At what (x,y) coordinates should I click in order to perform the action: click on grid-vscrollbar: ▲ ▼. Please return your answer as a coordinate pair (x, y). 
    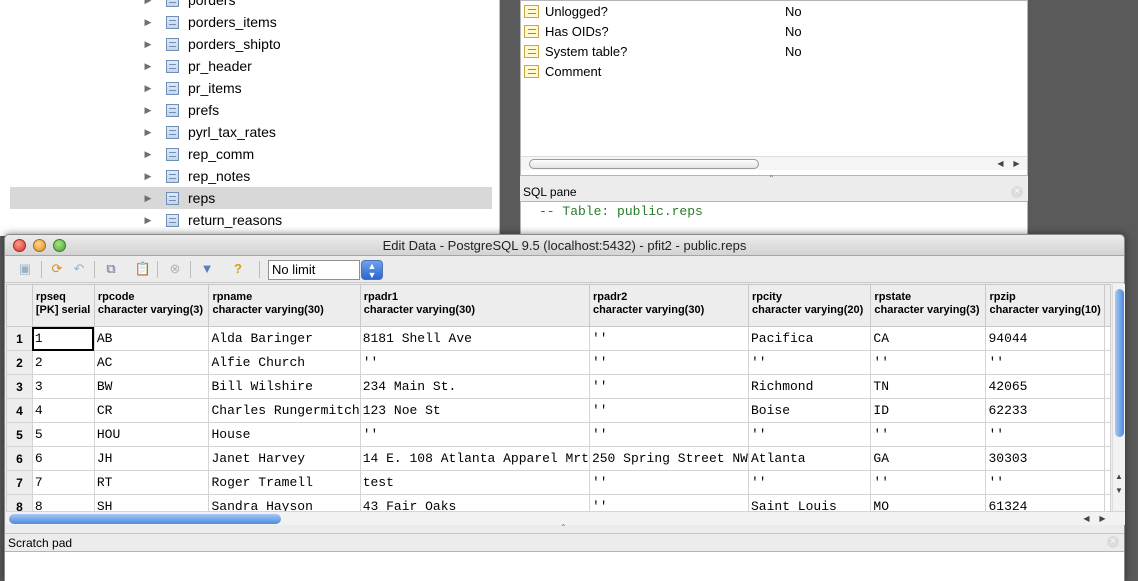
    Looking at the image, I should click on (1118, 397).